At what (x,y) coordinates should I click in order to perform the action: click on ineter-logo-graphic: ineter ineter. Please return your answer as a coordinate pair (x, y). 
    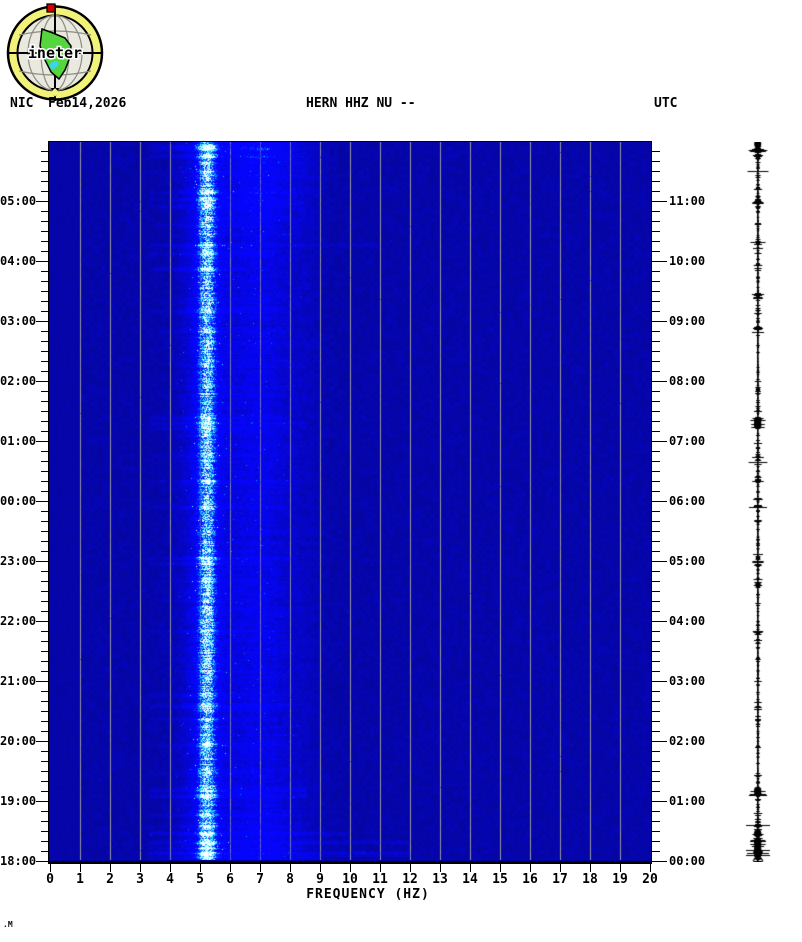
    Looking at the image, I should click on (55, 52).